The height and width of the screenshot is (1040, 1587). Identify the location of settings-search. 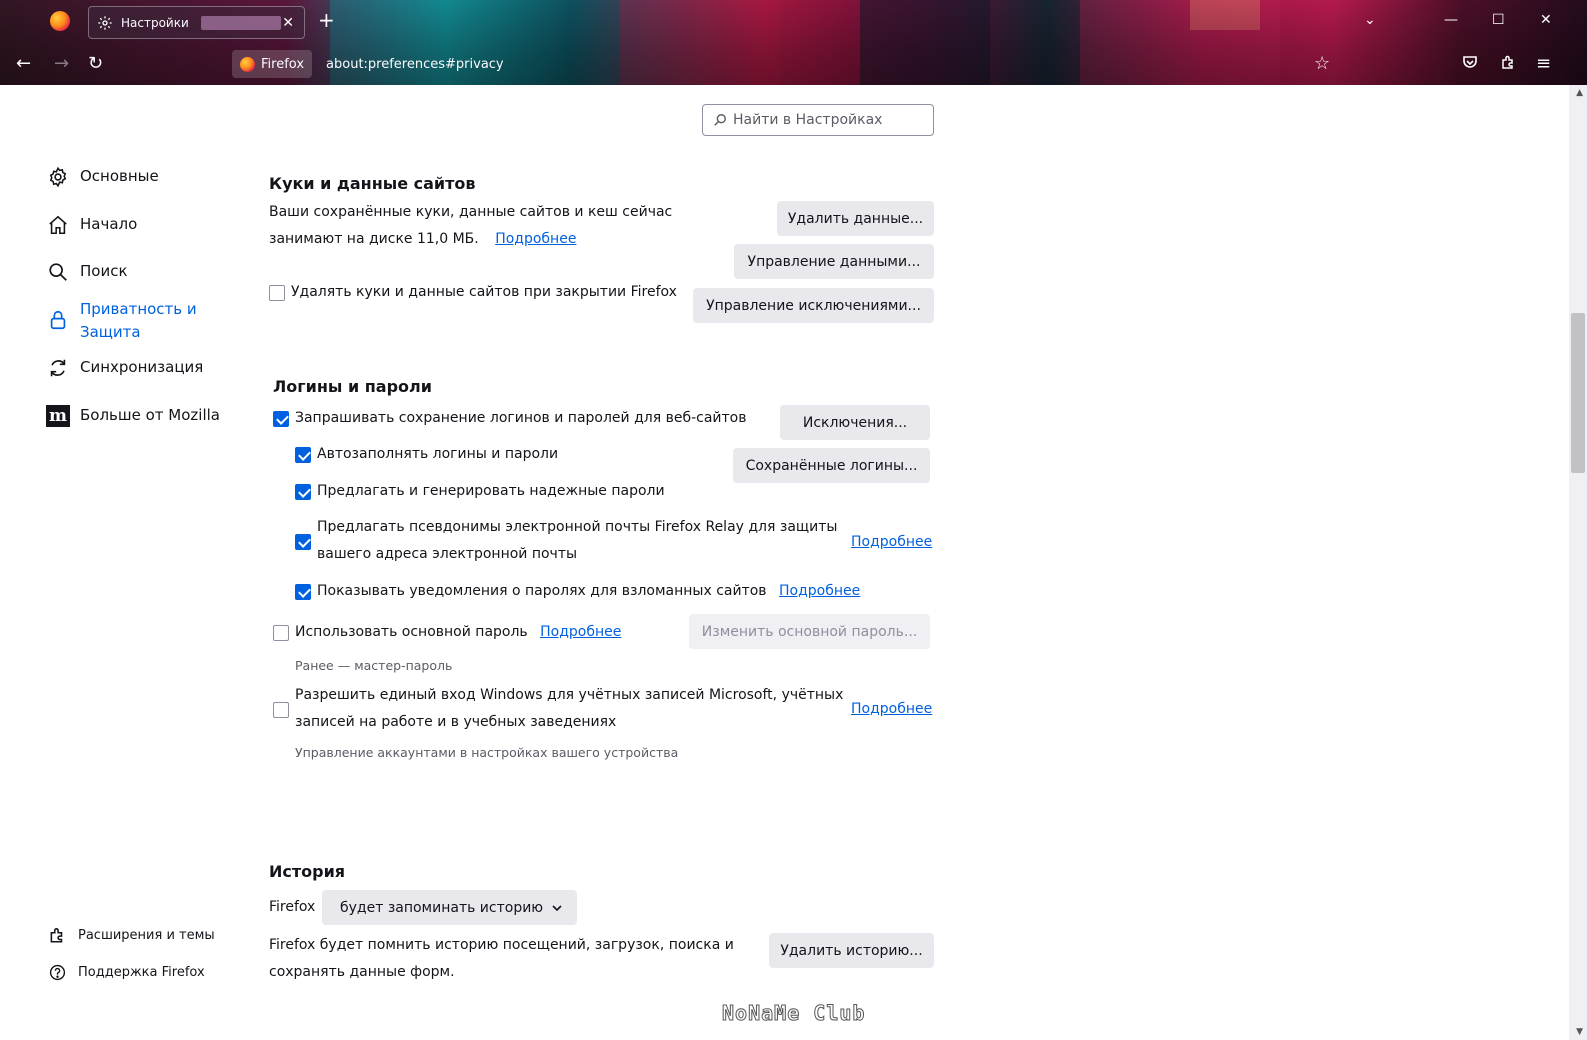
(818, 120).